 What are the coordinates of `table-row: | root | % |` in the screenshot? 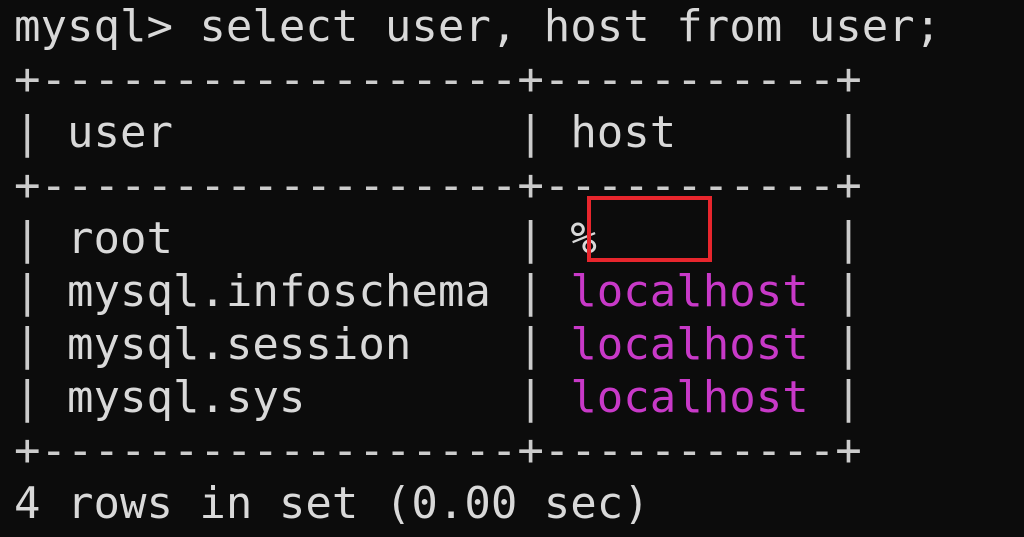 It's located at (438, 238).